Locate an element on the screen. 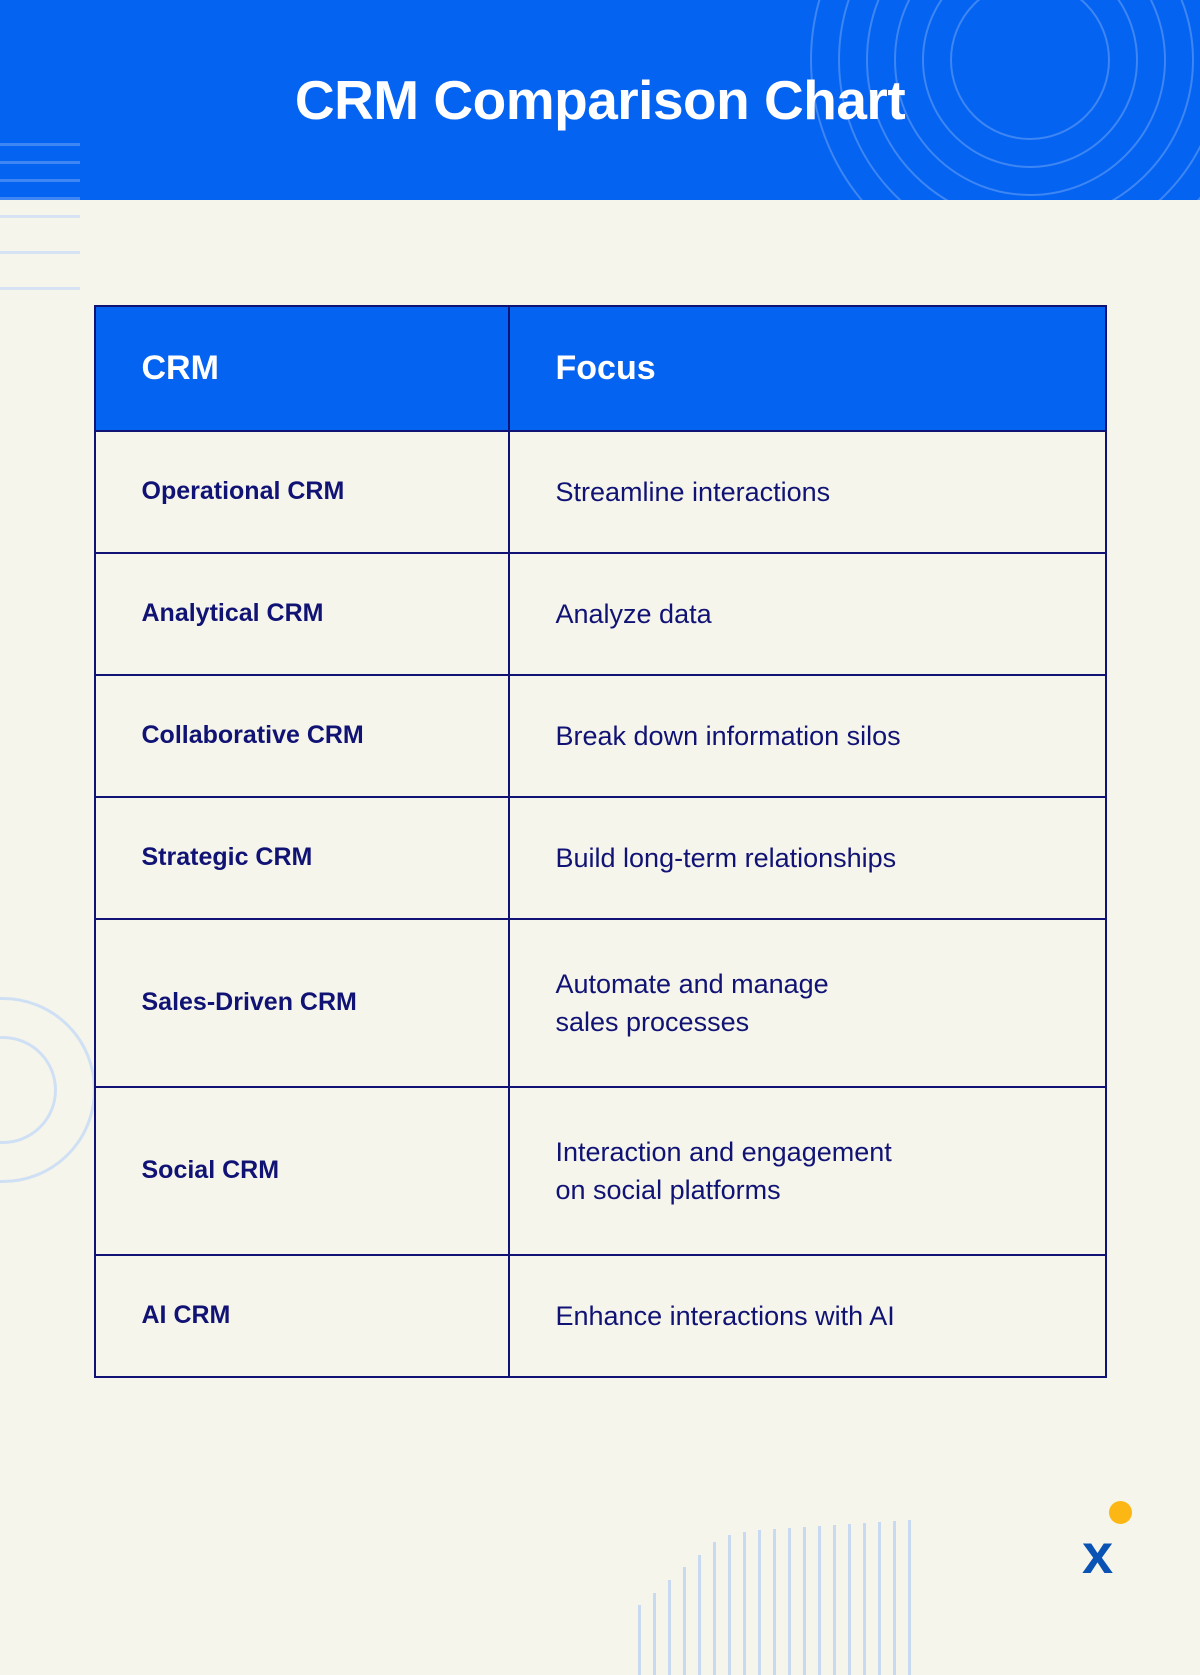 The height and width of the screenshot is (1675, 1200). column-header-crm: CRM is located at coordinates (301, 368).